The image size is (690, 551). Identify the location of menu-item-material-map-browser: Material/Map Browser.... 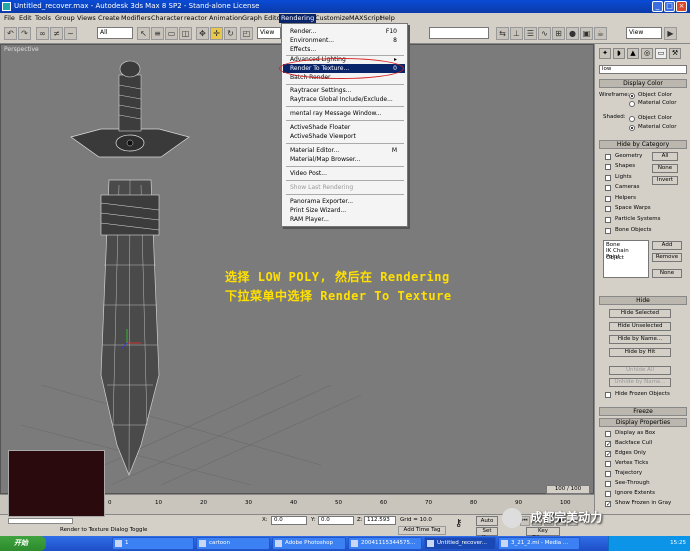
(347, 159).